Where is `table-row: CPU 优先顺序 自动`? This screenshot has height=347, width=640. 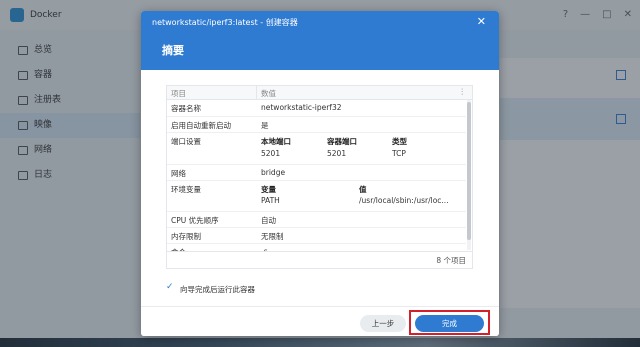 table-row: CPU 优先顺序 自动 is located at coordinates (316, 220).